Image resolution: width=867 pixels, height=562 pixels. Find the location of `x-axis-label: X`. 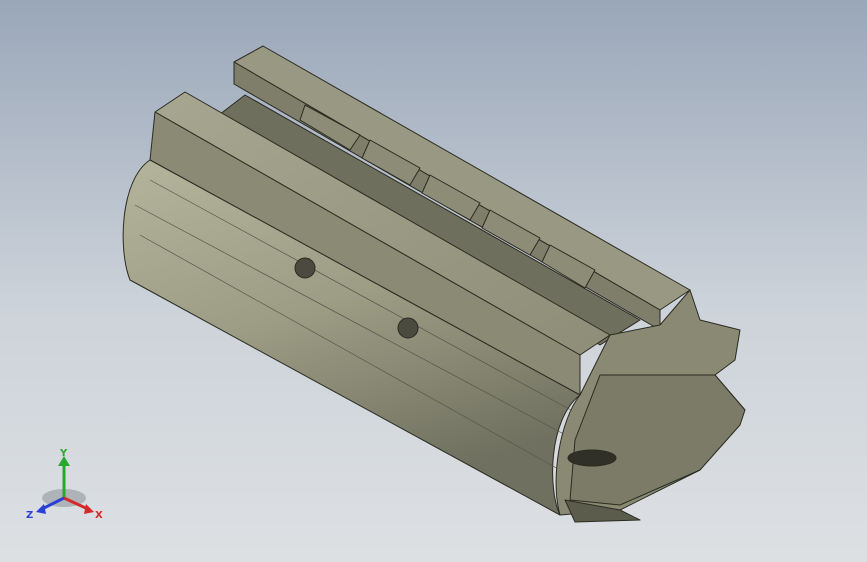

x-axis-label: X is located at coordinates (99, 515).